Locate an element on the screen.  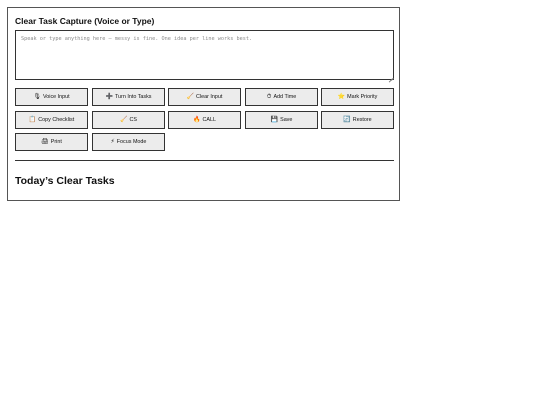
print-label: Print is located at coordinates (56, 142).